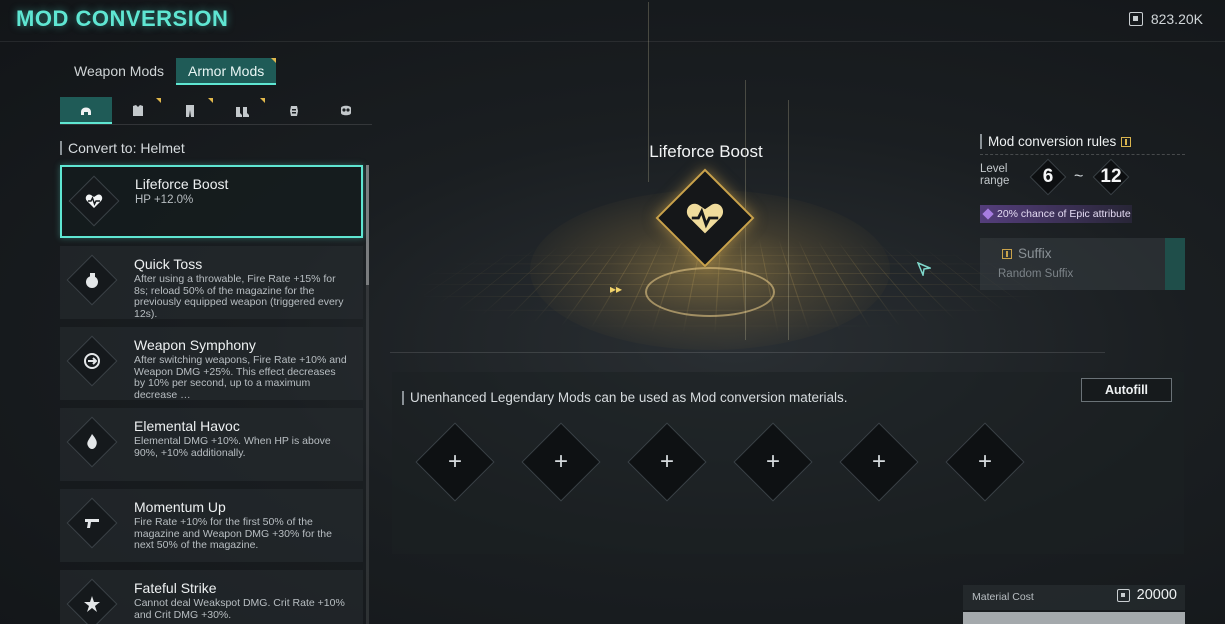 The height and width of the screenshot is (624, 1225). What do you see at coordinates (367, 225) in the screenshot?
I see `mod-list-scroll-thumb` at bounding box center [367, 225].